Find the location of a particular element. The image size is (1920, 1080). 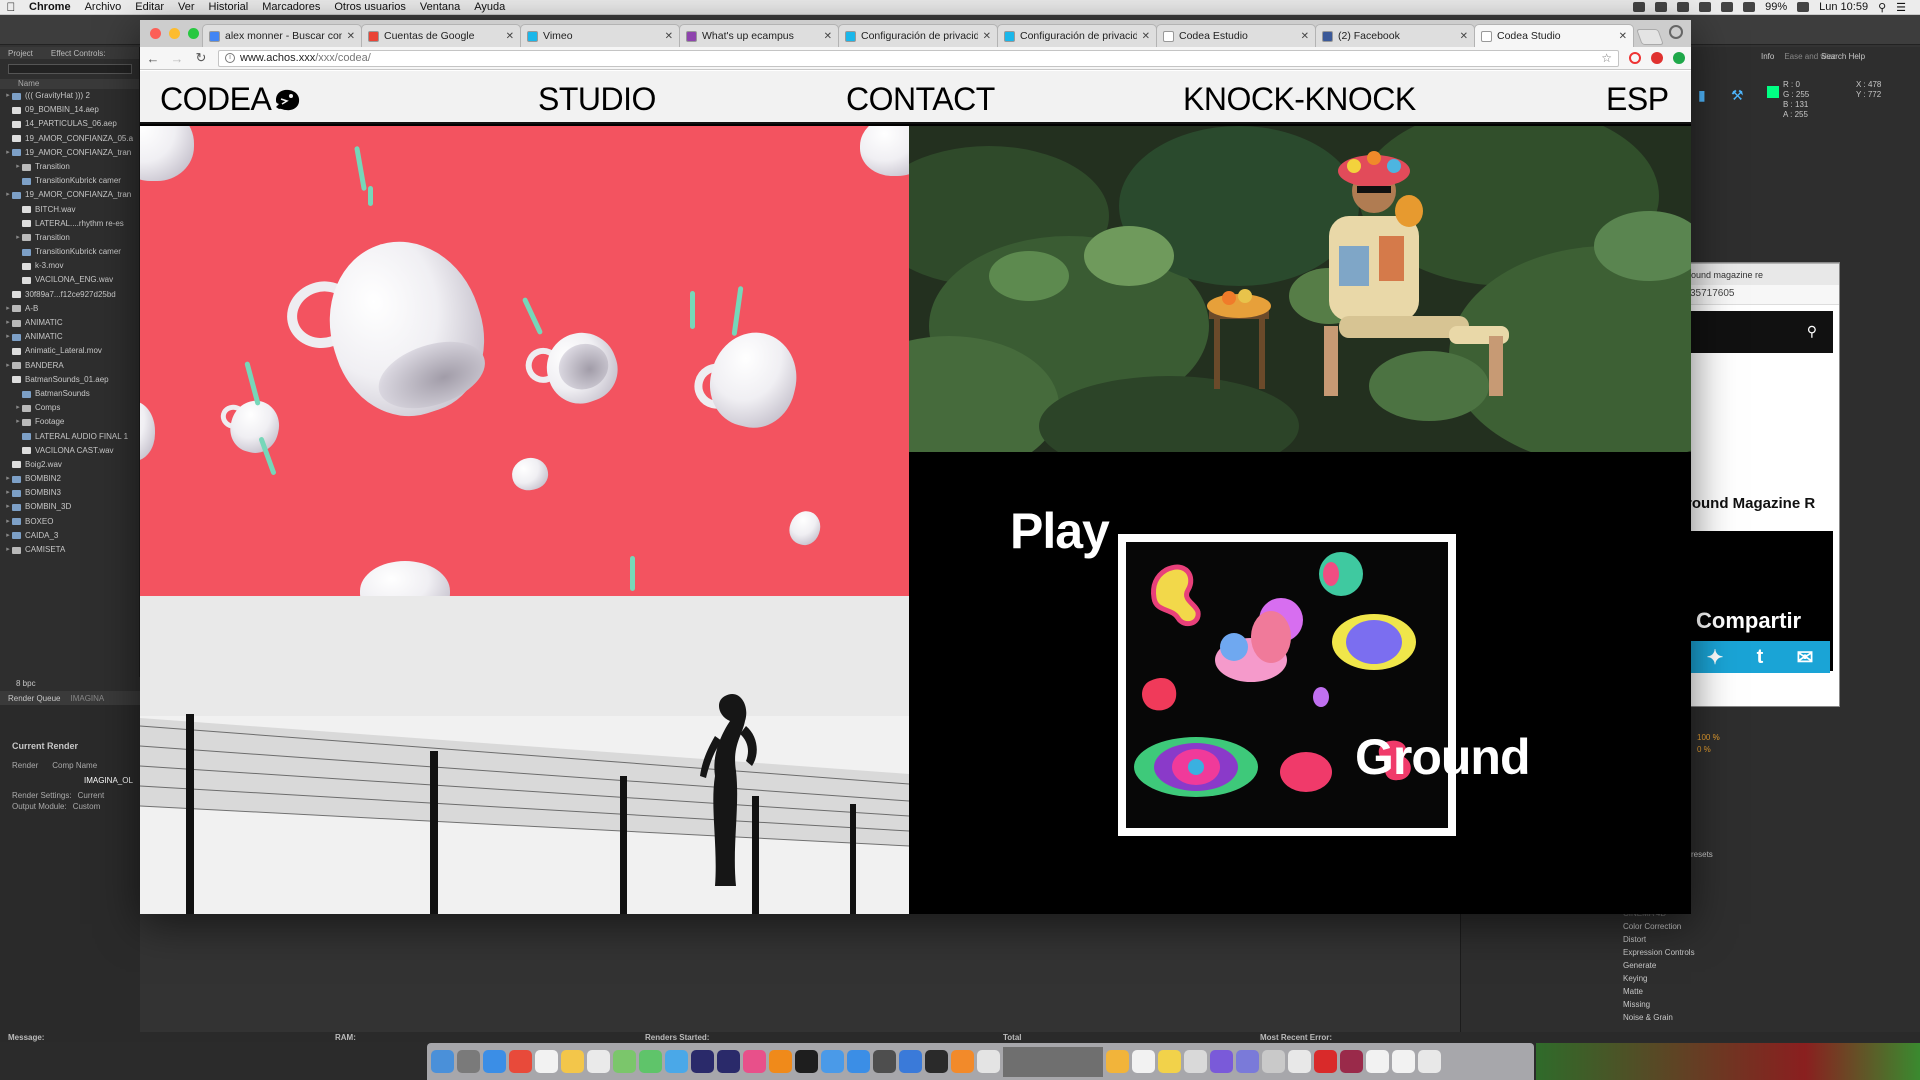

menu-ayuda: Ayuda is located at coordinates (489, 7).